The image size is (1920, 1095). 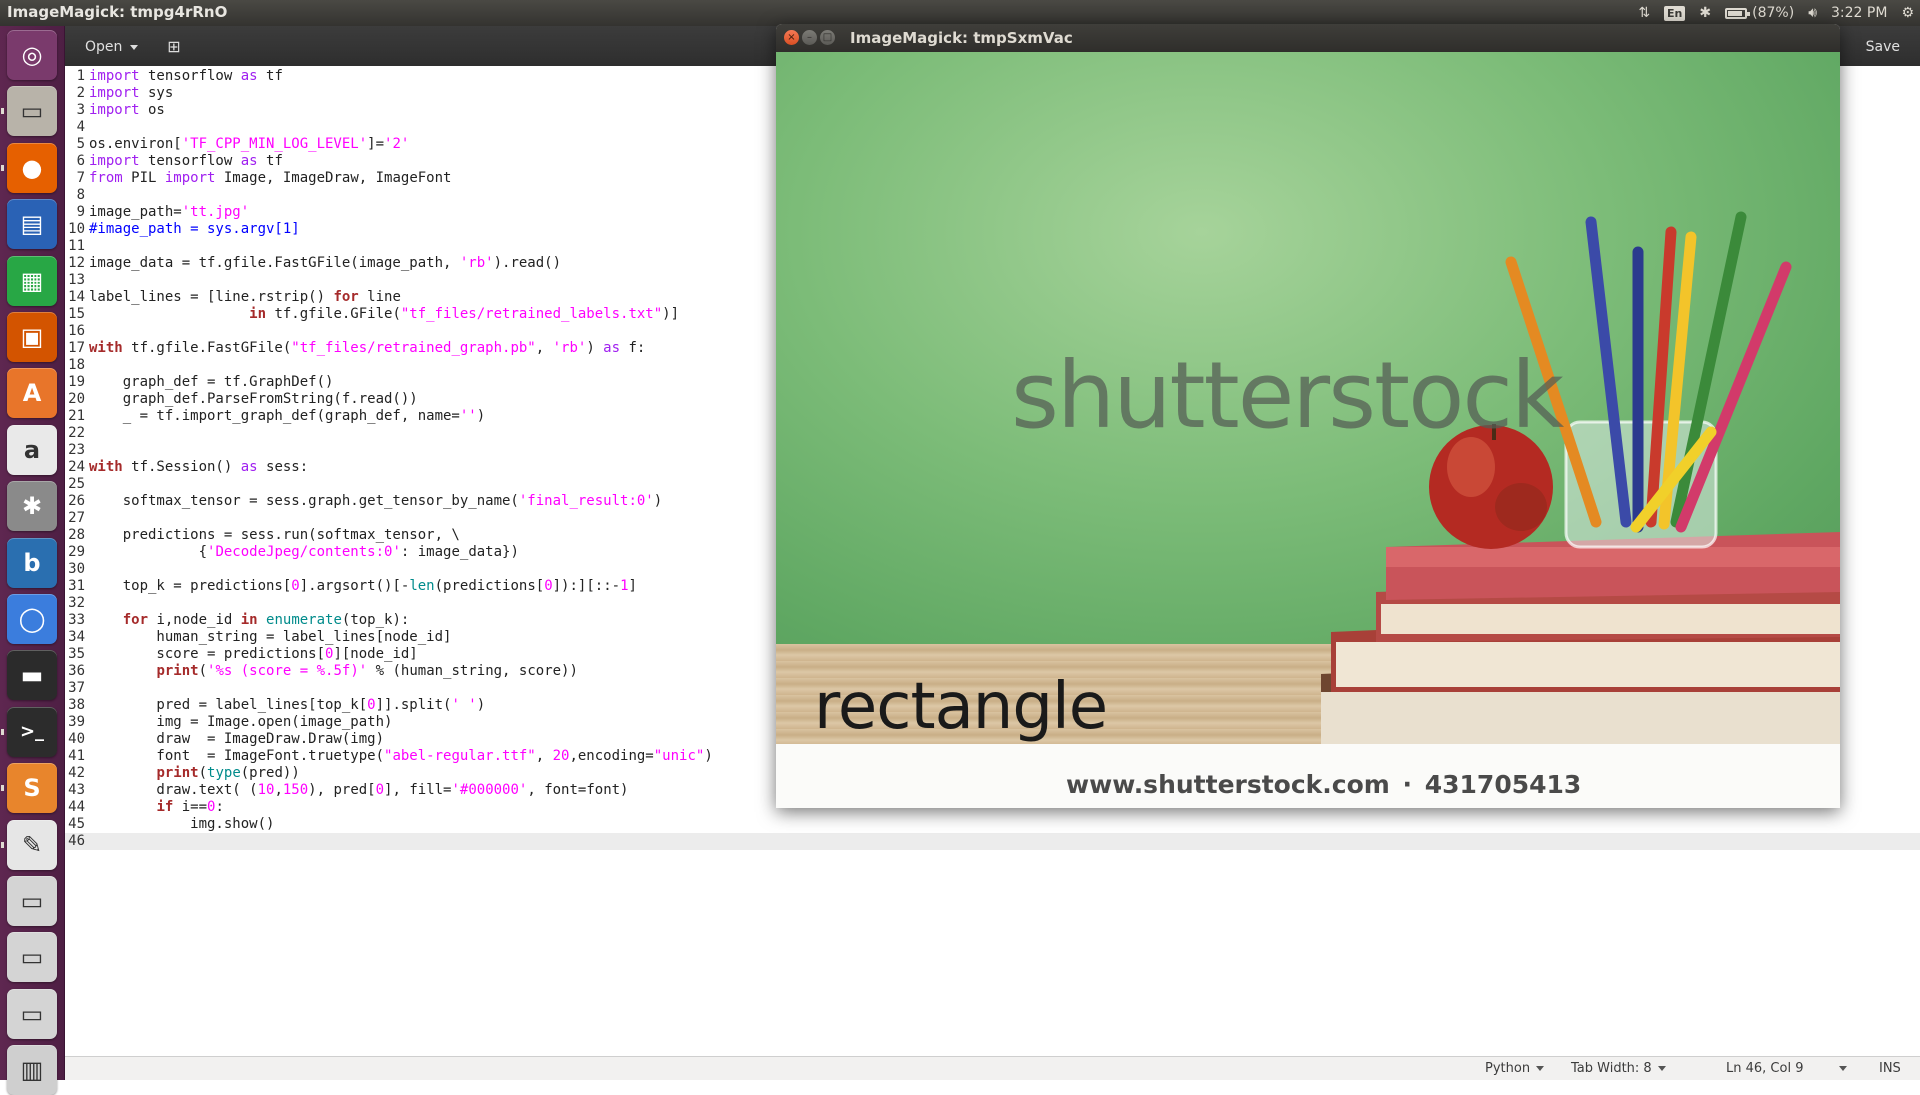 What do you see at coordinates (1812, 13) in the screenshot?
I see `volume-icon: 🔊︎` at bounding box center [1812, 13].